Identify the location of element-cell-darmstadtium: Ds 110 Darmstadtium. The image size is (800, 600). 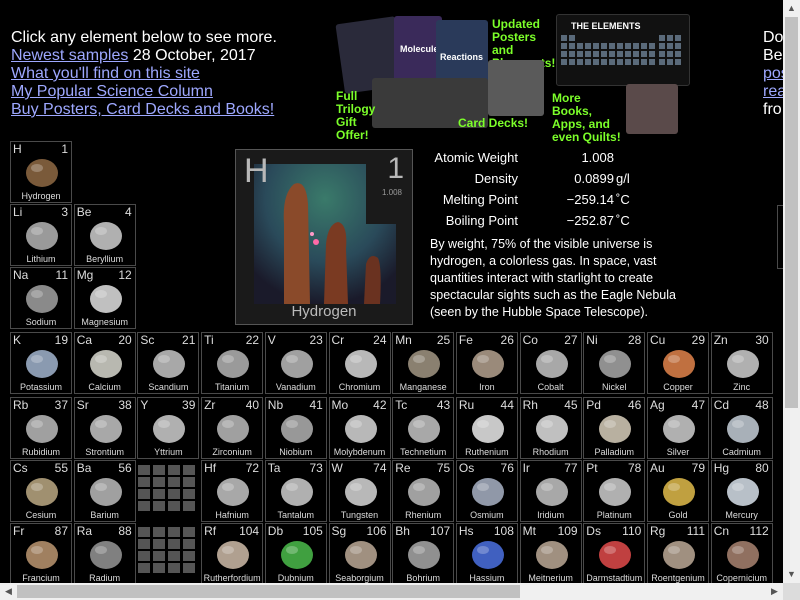
(614, 553).